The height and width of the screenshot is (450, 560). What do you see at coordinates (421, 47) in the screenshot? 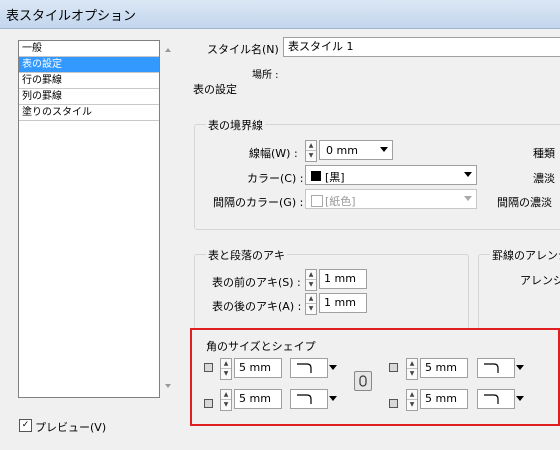
I see `style-name-input: 表スタイル 1` at bounding box center [421, 47].